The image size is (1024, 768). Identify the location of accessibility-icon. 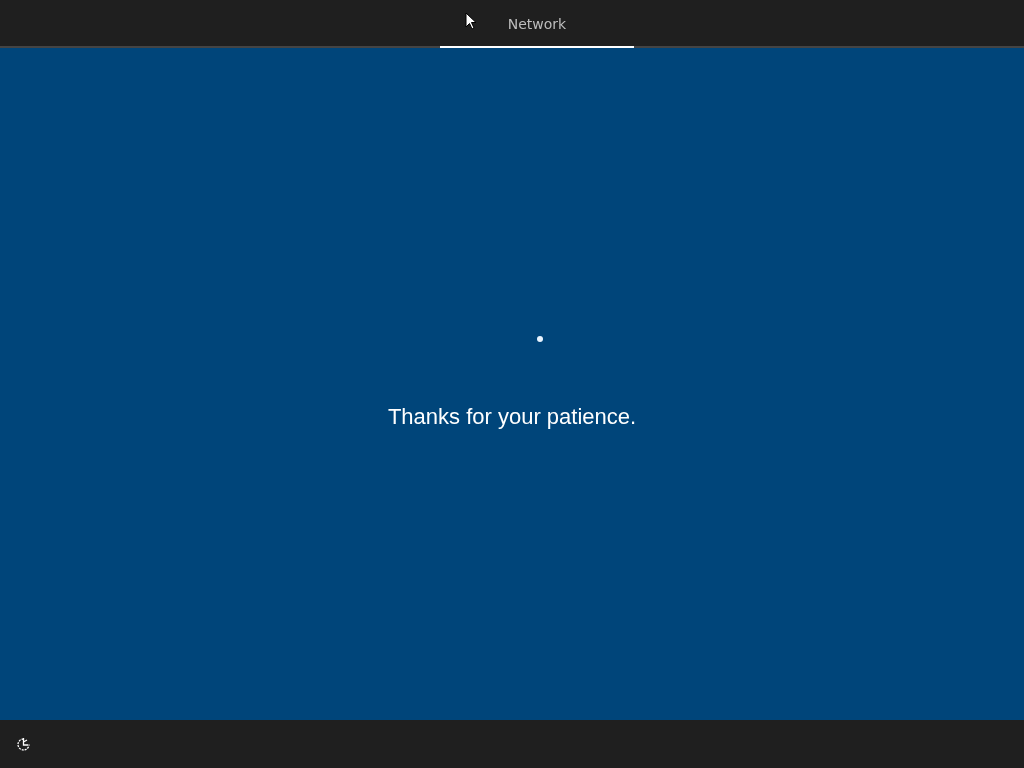
(23, 744).